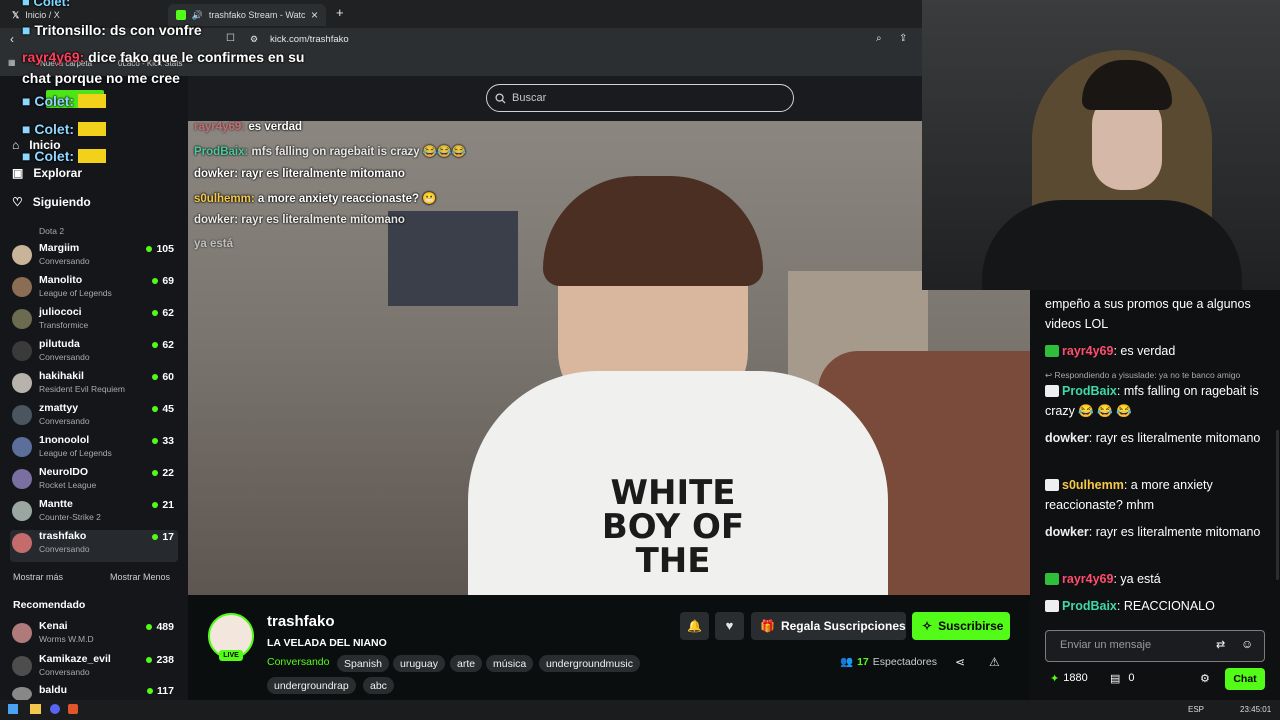 The width and height of the screenshot is (1280, 720). Describe the element at coordinates (828, 626) in the screenshot. I see `gift-subs-button: 🎁 Regala Suscripciones` at that location.